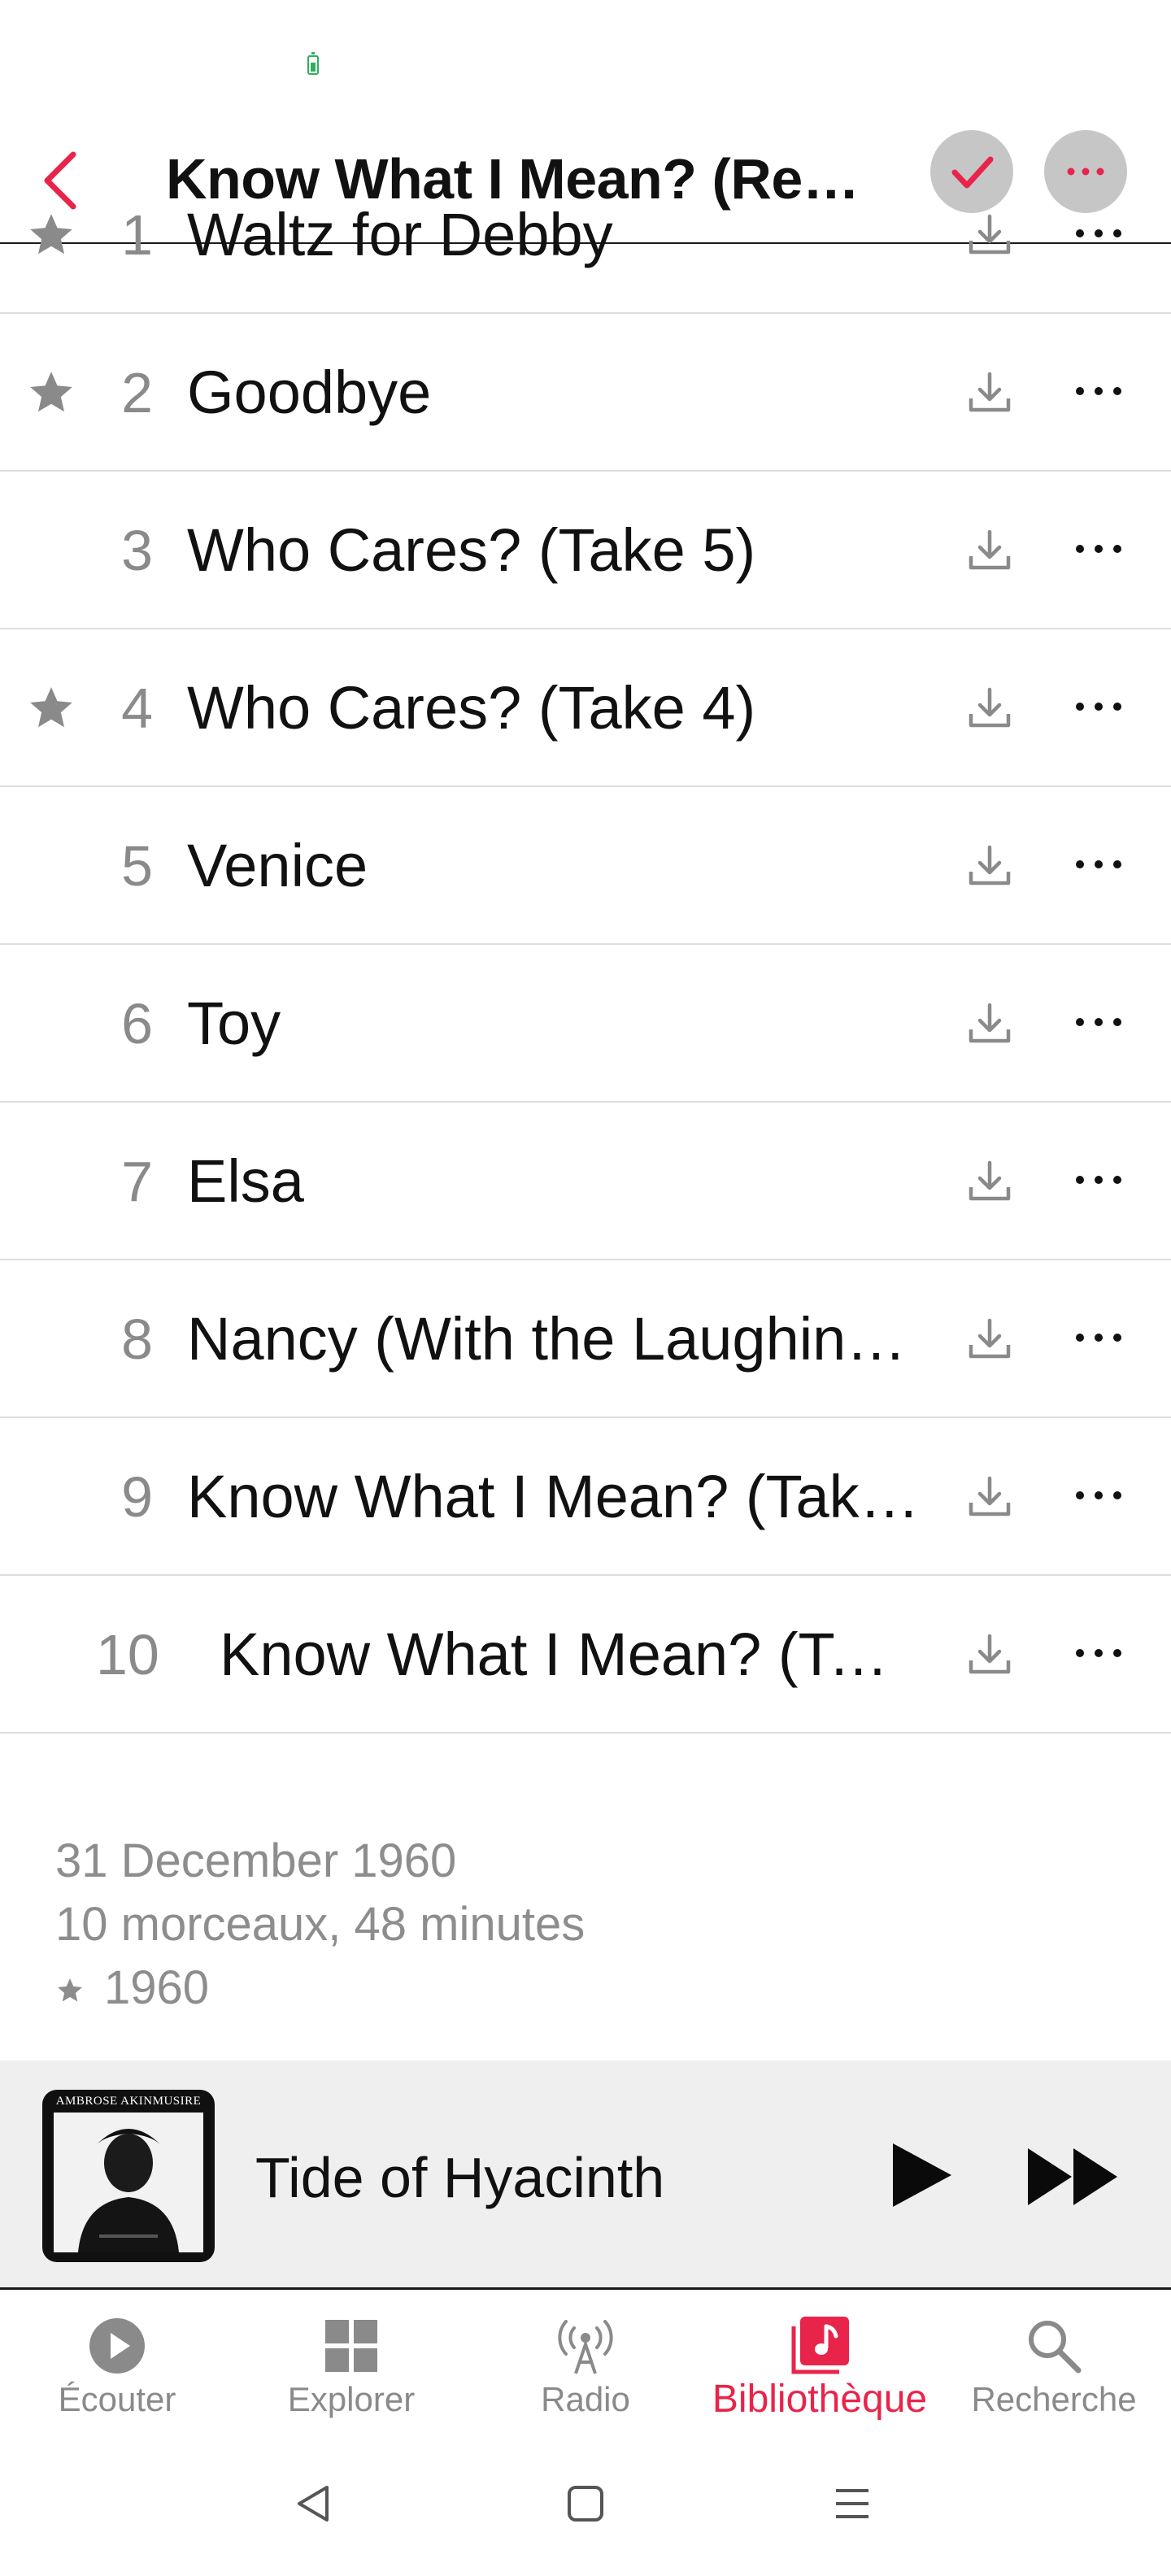 This screenshot has height=2576, width=1171. What do you see at coordinates (352, 2399) in the screenshot?
I see `tab-label: Explorer` at bounding box center [352, 2399].